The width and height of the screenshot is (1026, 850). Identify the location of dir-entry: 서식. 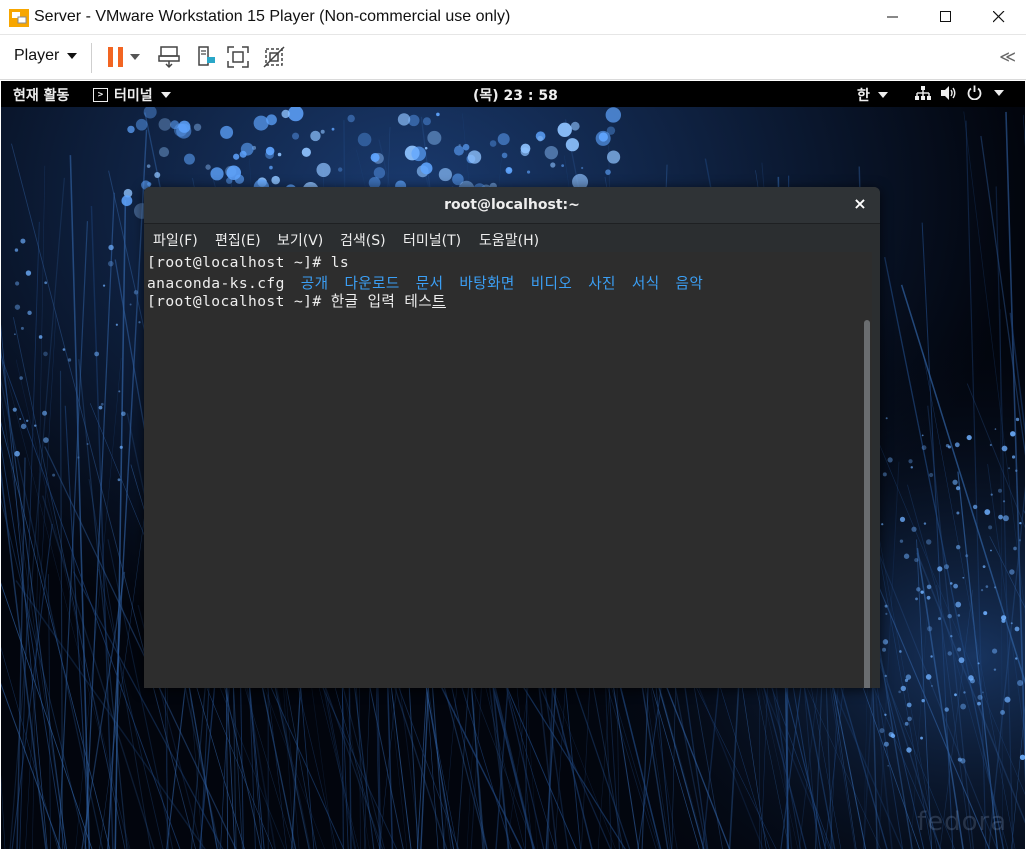
(645, 283).